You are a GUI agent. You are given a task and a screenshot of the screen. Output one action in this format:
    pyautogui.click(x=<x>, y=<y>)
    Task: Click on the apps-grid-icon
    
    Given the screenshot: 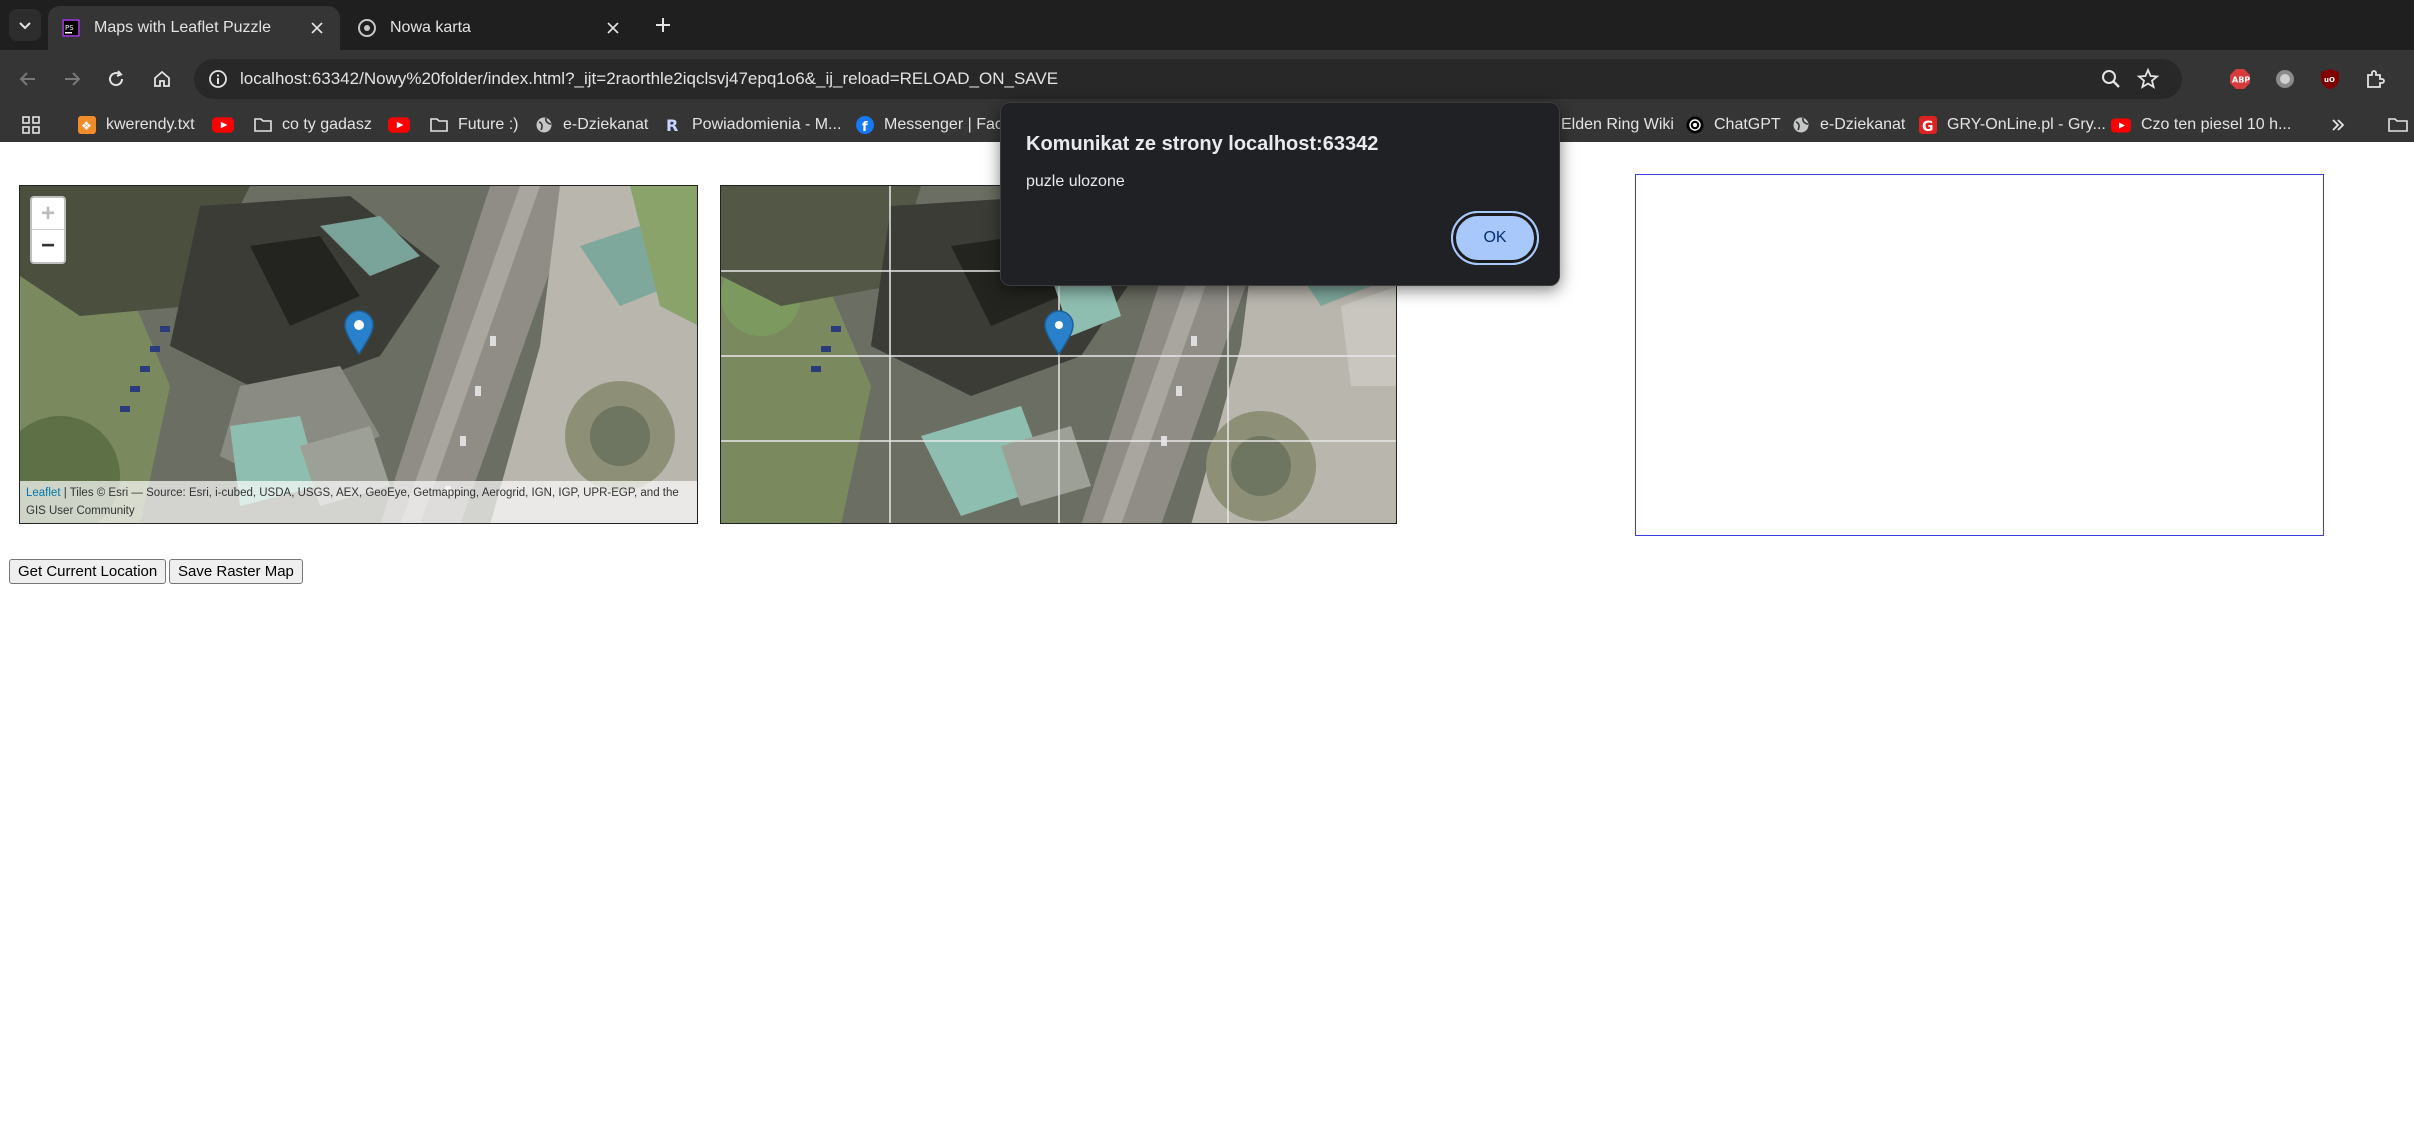 What is the action you would take?
    pyautogui.click(x=31, y=125)
    